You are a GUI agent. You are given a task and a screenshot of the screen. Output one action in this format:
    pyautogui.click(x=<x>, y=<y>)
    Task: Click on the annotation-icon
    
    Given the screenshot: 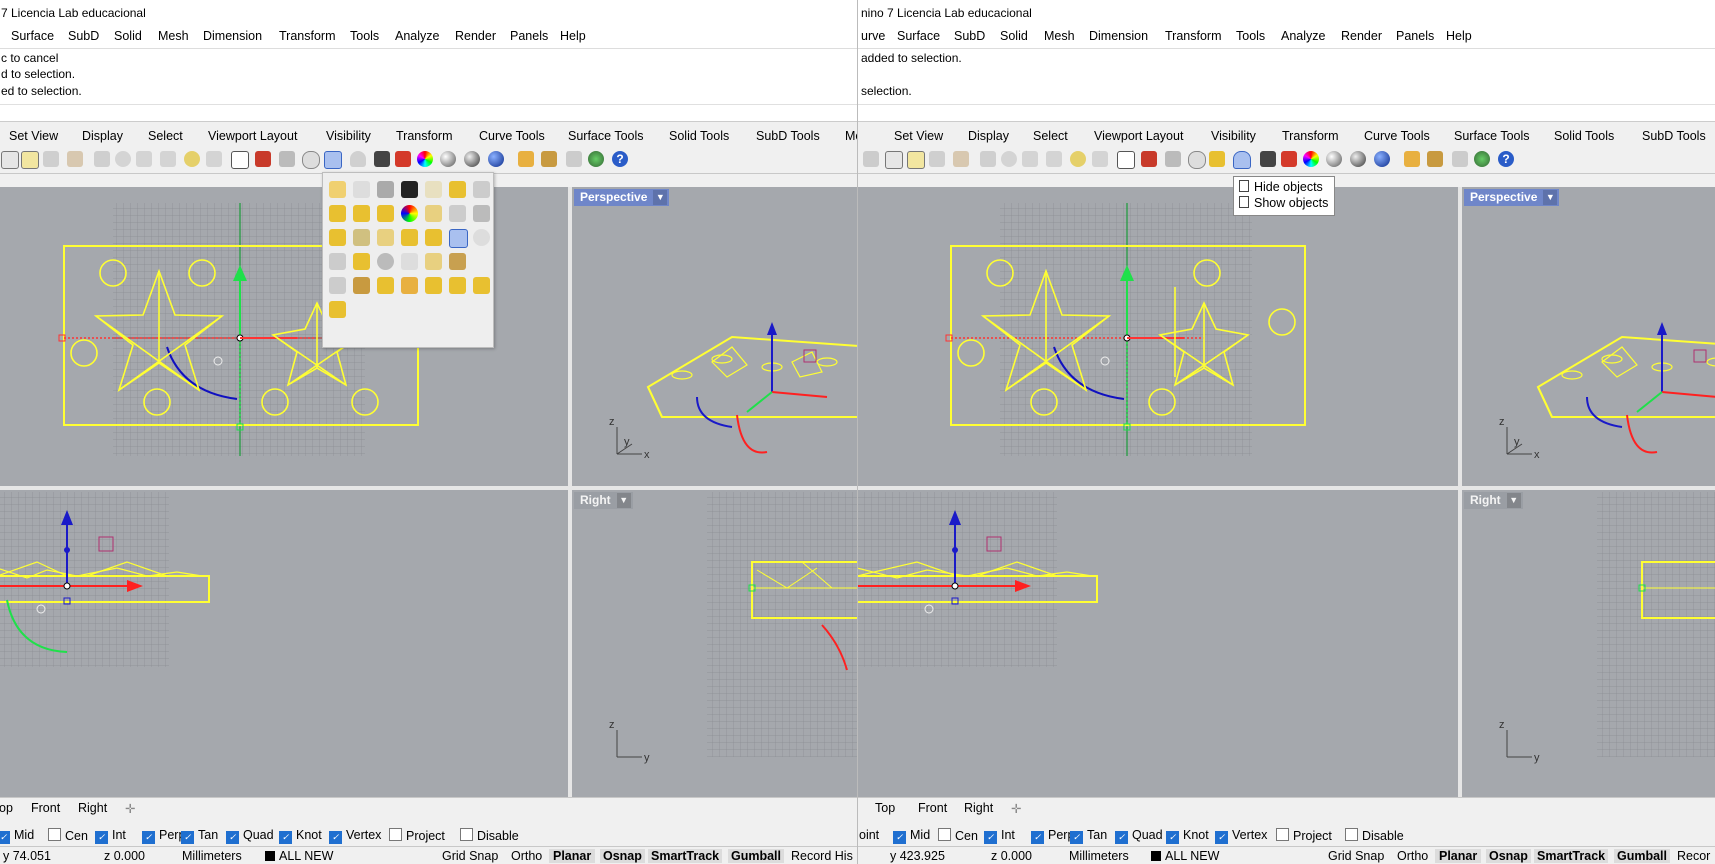 What is the action you would take?
    pyautogui.click(x=433, y=261)
    